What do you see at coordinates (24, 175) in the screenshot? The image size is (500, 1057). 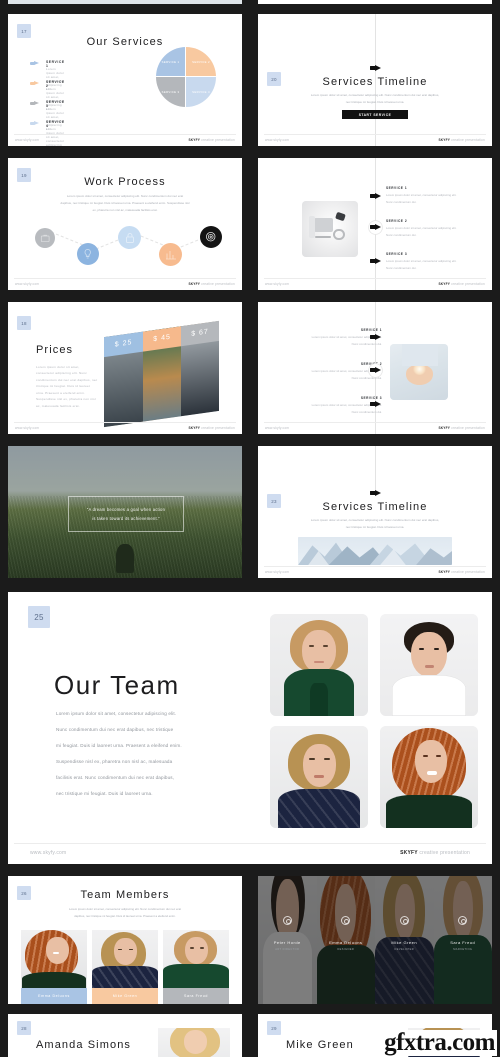 I see `slide-number-badge: 19` at bounding box center [24, 175].